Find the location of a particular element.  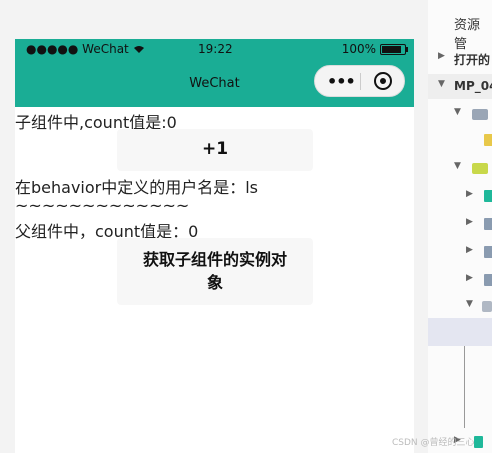

wifi-icon is located at coordinates (139, 49).